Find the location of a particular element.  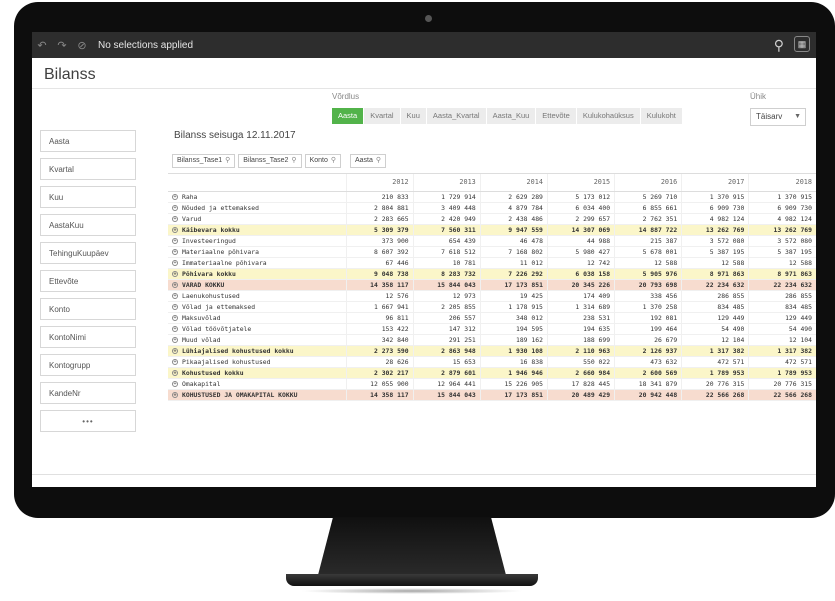

value-cell: 22 566 268 is located at coordinates (715, 395).